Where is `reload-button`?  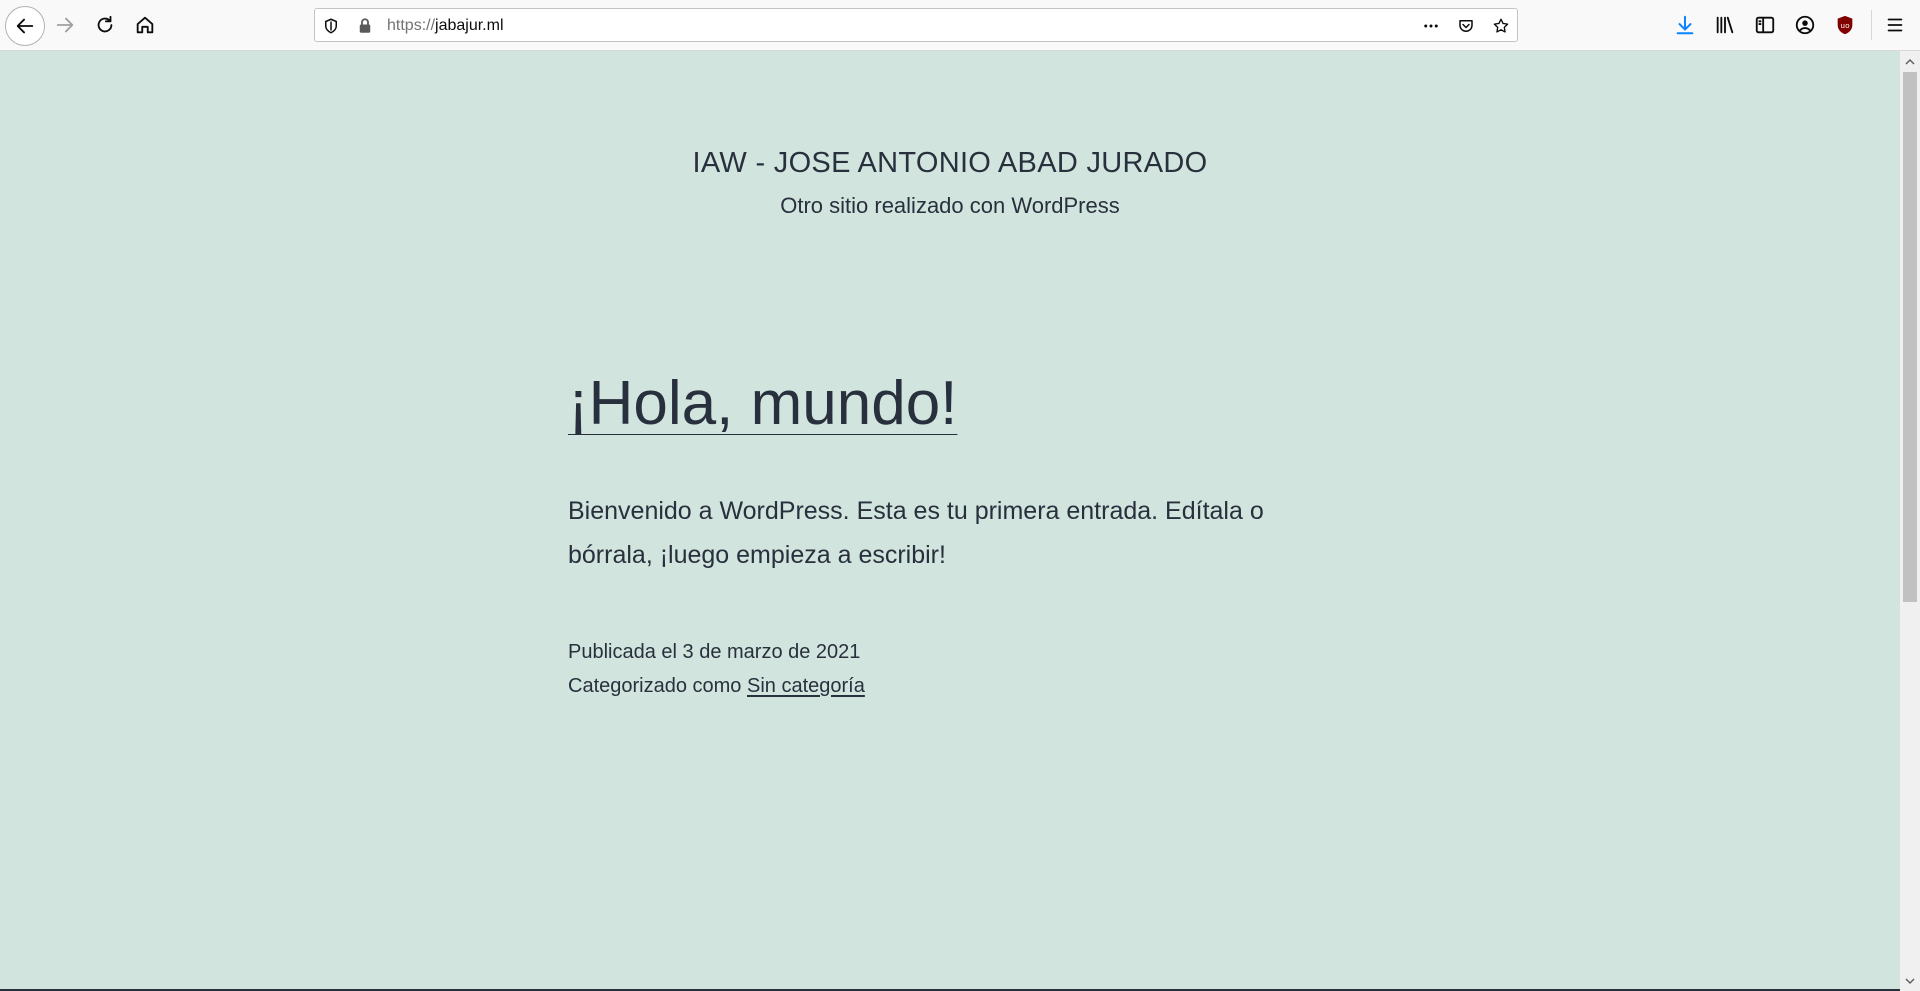 reload-button is located at coordinates (105, 25).